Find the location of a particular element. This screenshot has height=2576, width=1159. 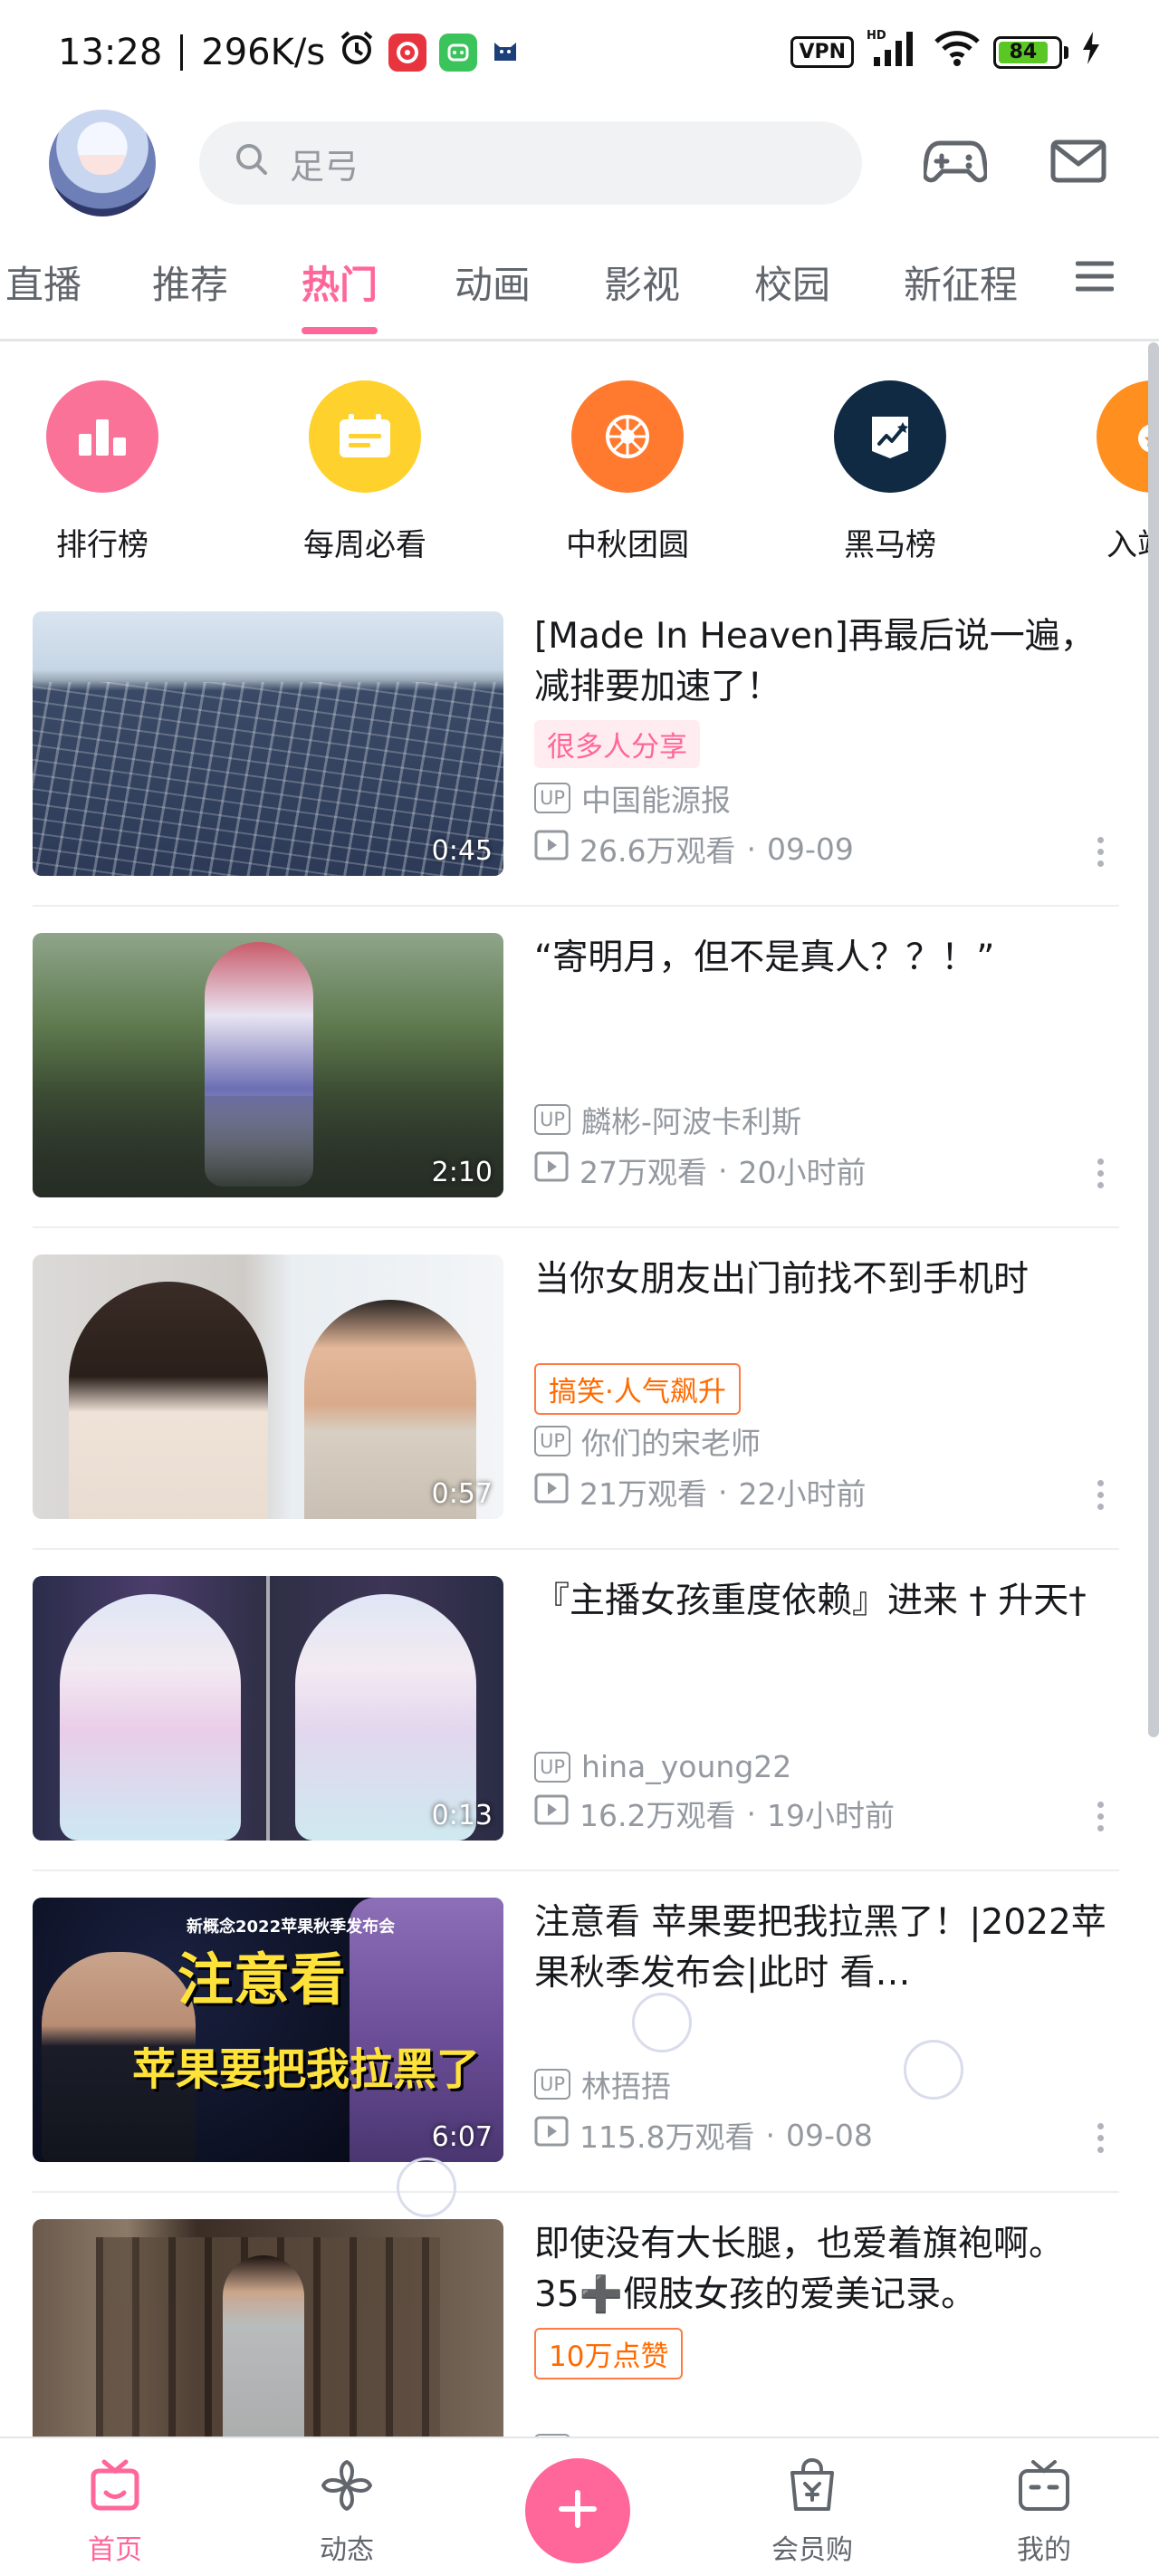

shopping-bag-icon is located at coordinates (812, 2489).